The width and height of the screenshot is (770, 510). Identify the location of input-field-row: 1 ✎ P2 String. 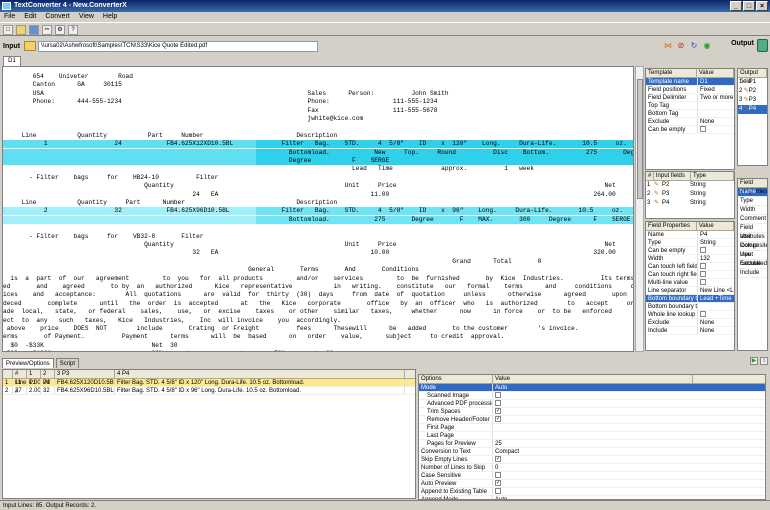
(690, 185).